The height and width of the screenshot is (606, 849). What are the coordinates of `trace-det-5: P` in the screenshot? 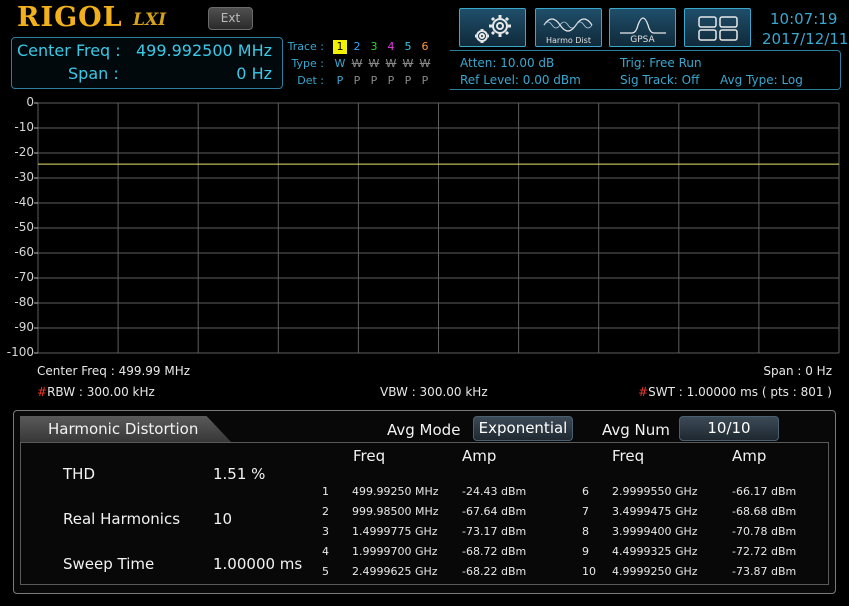 It's located at (408, 80).